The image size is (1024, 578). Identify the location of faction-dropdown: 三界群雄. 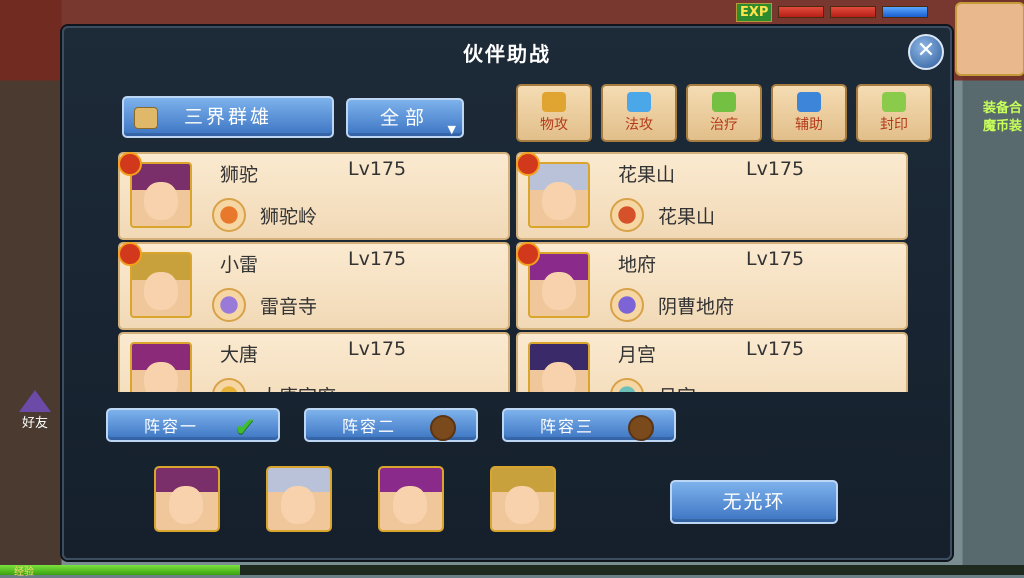
(228, 117).